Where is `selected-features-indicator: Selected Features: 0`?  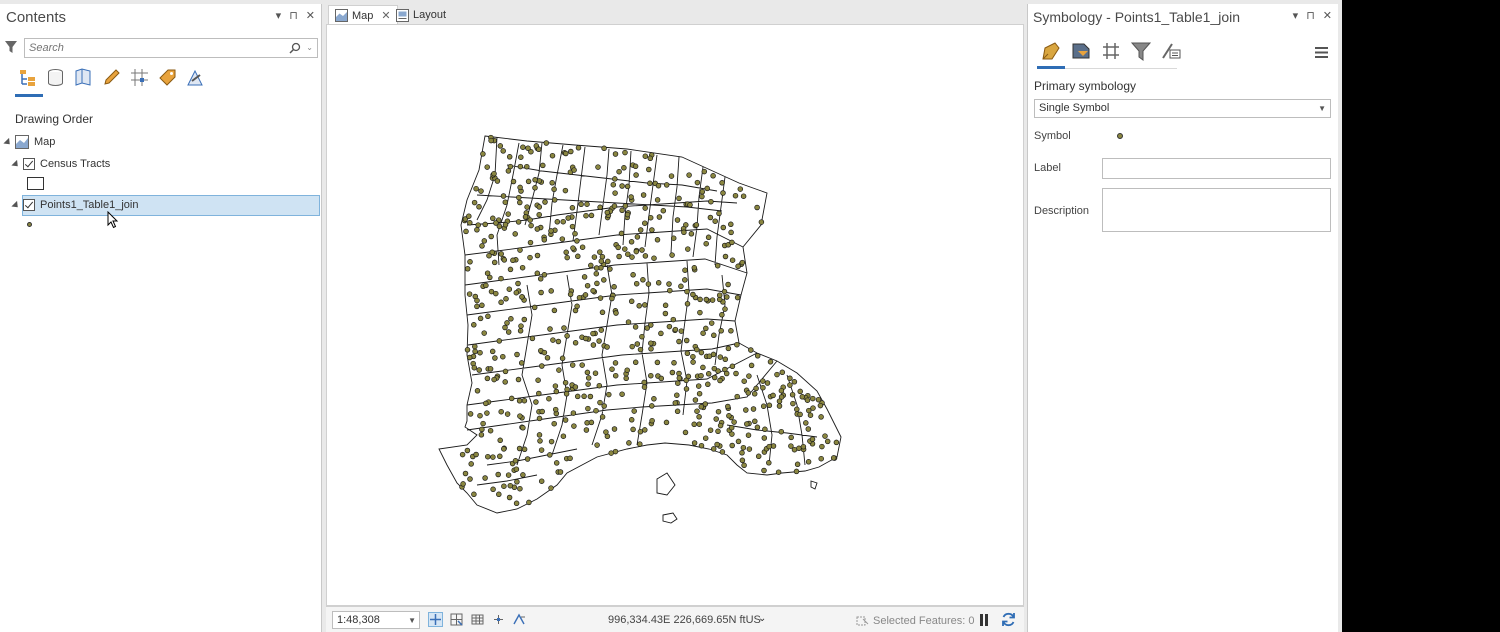 selected-features-indicator: Selected Features: 0 is located at coordinates (915, 620).